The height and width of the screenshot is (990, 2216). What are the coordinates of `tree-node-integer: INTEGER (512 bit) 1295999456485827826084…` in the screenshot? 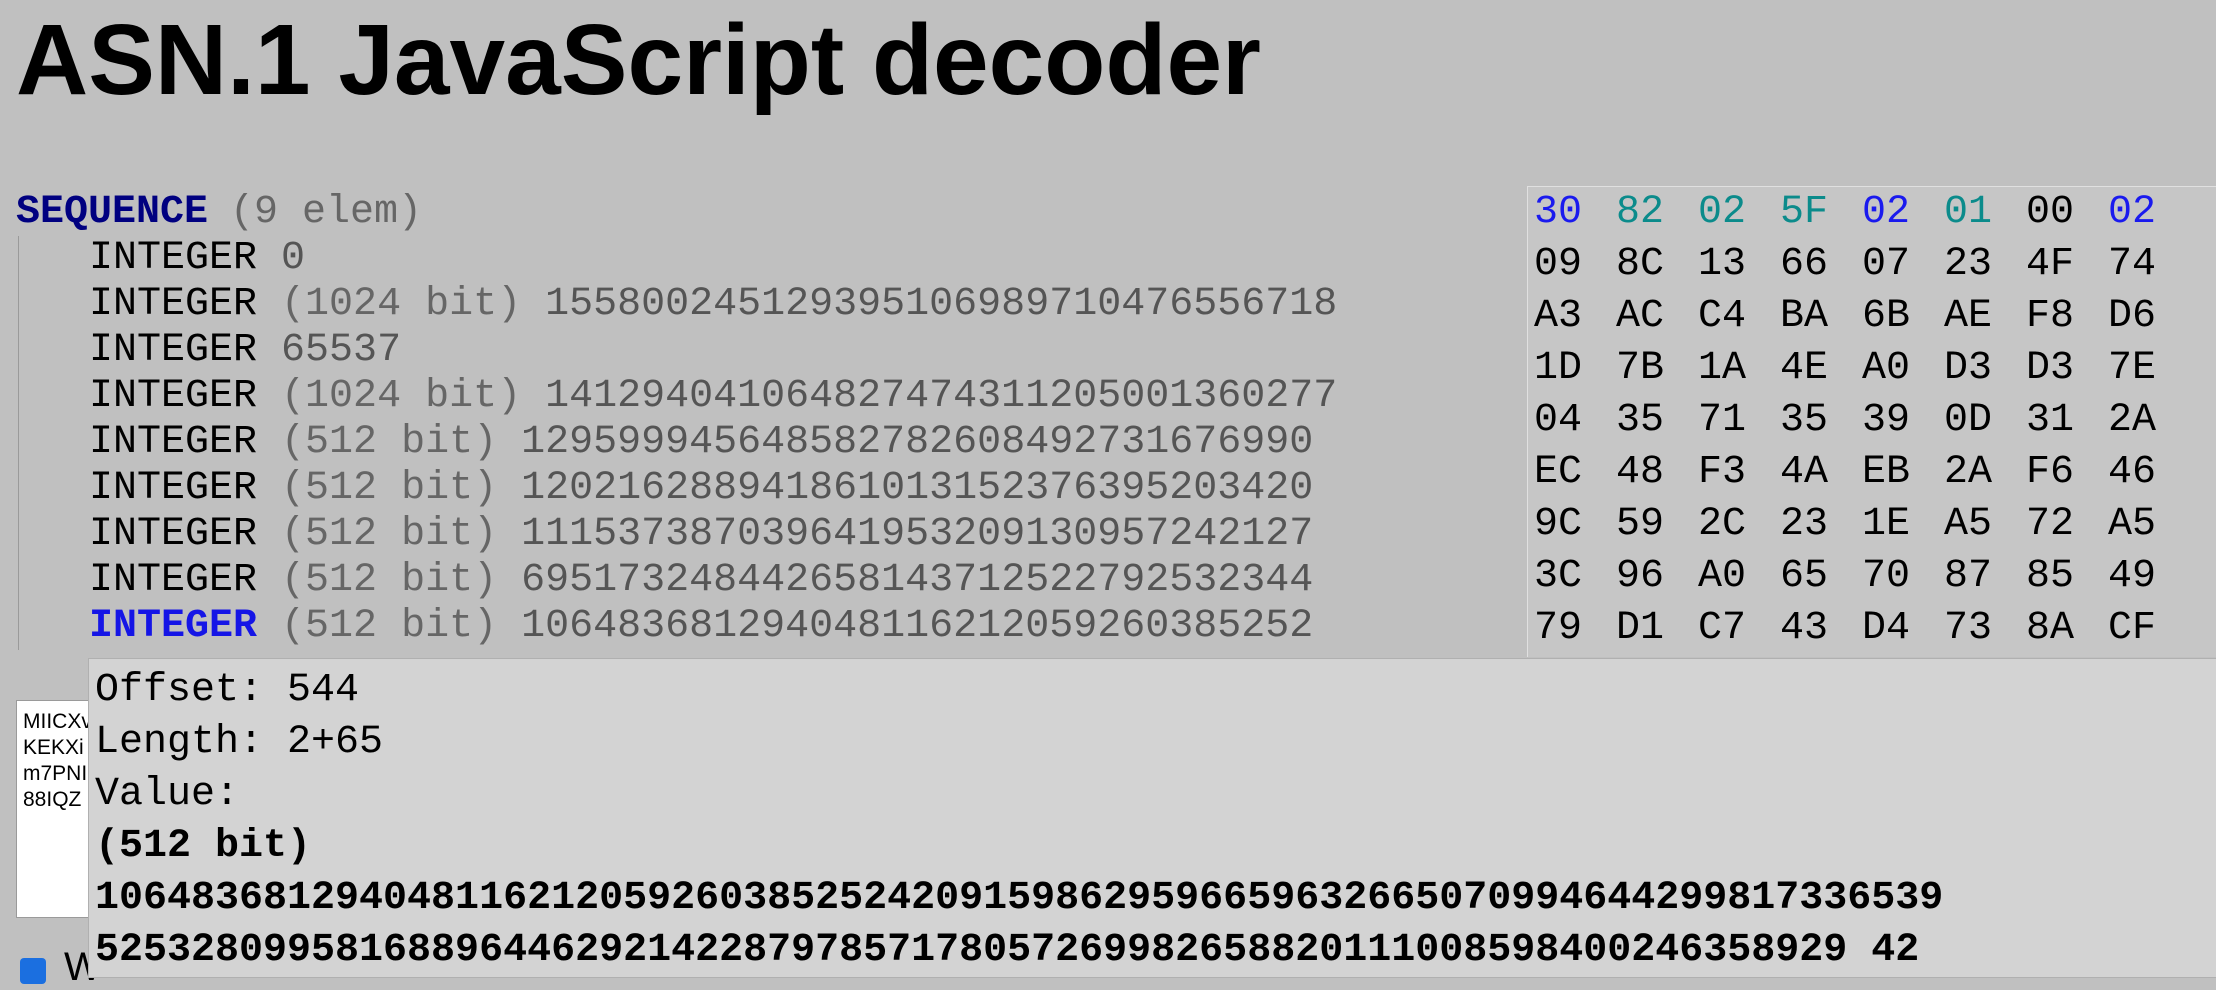 It's located at (807, 443).